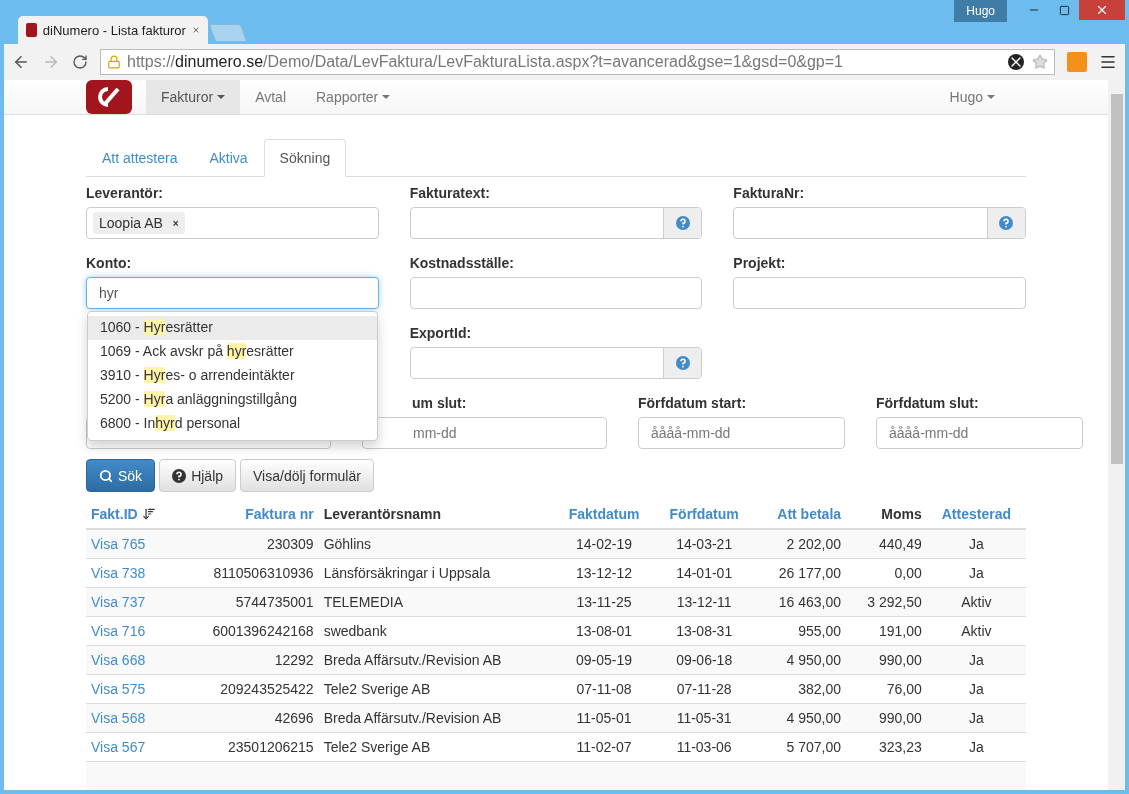 The height and width of the screenshot is (794, 1129). Describe the element at coordinates (886, 543) in the screenshot. I see `table-cell: 440,49` at that location.